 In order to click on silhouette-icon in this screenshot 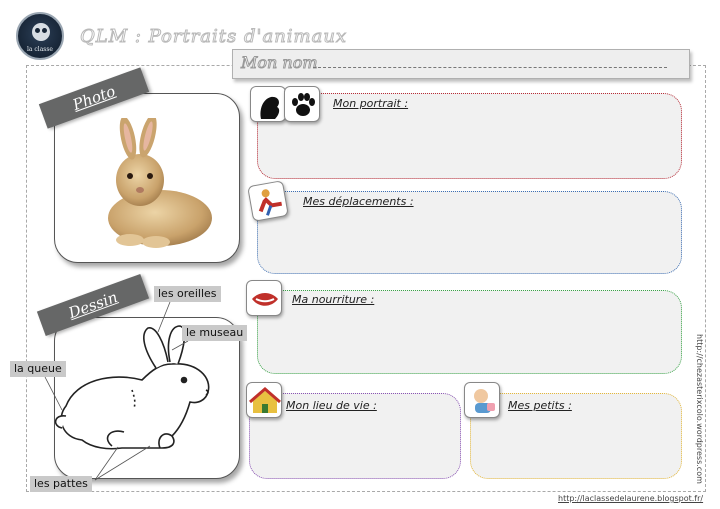, I will do `click(268, 104)`.